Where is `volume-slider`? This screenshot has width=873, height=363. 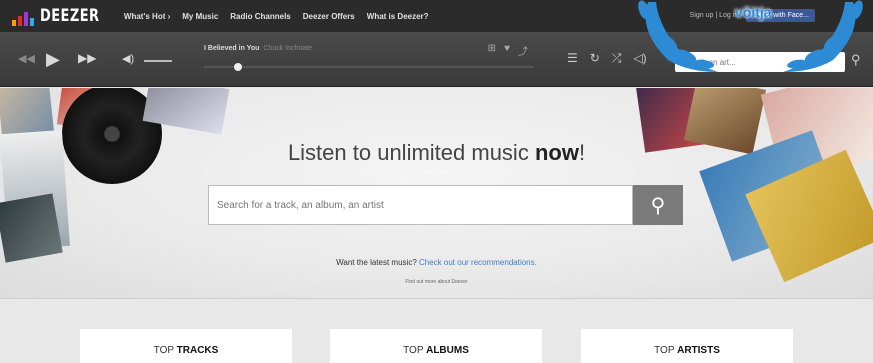 volume-slider is located at coordinates (158, 61).